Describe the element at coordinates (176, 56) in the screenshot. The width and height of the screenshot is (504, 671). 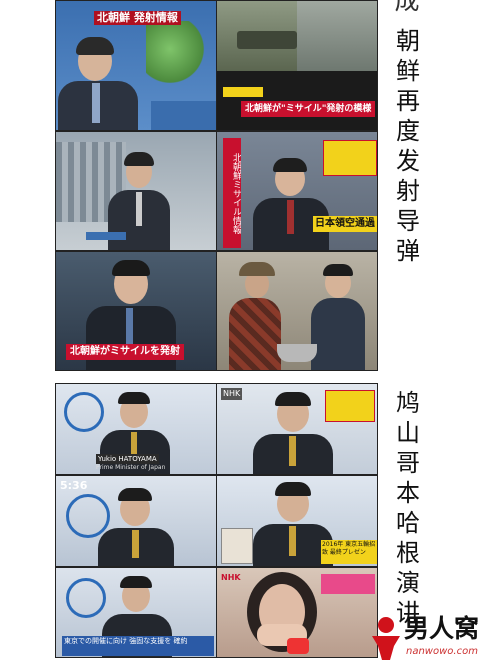
I see `japan-map` at that location.